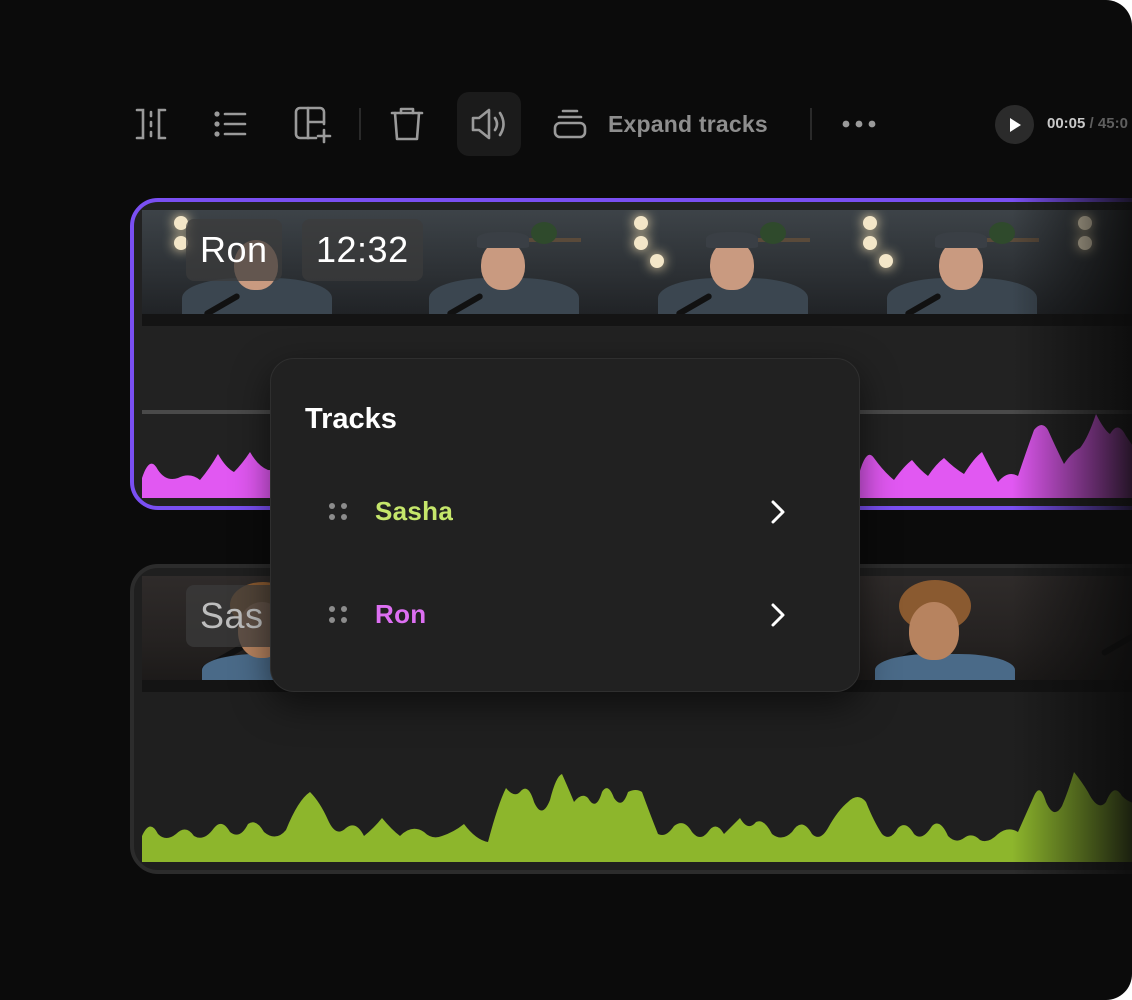 The width and height of the screenshot is (1132, 1000). Describe the element at coordinates (151, 124) in the screenshot. I see `split-icon` at that location.